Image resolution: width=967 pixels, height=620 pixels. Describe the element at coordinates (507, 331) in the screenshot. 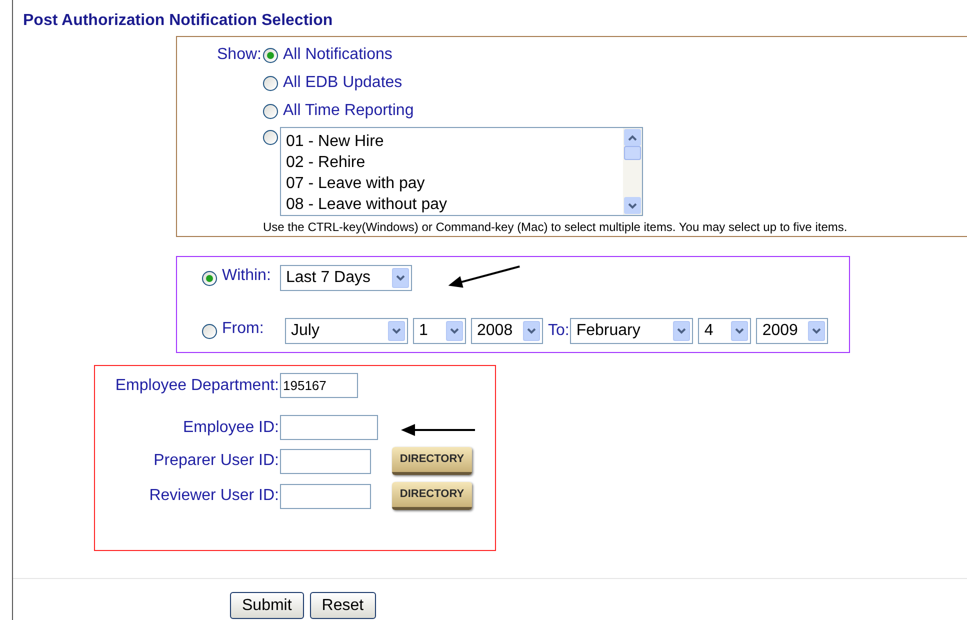

I see `dropdown: 2008` at that location.